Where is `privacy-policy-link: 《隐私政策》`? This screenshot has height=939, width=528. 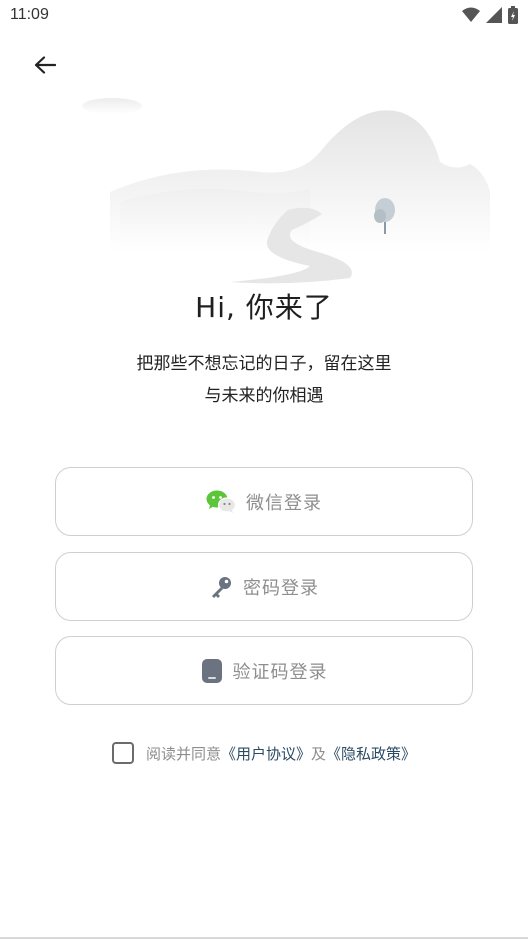
privacy-policy-link: 《隐私政策》 is located at coordinates (371, 753).